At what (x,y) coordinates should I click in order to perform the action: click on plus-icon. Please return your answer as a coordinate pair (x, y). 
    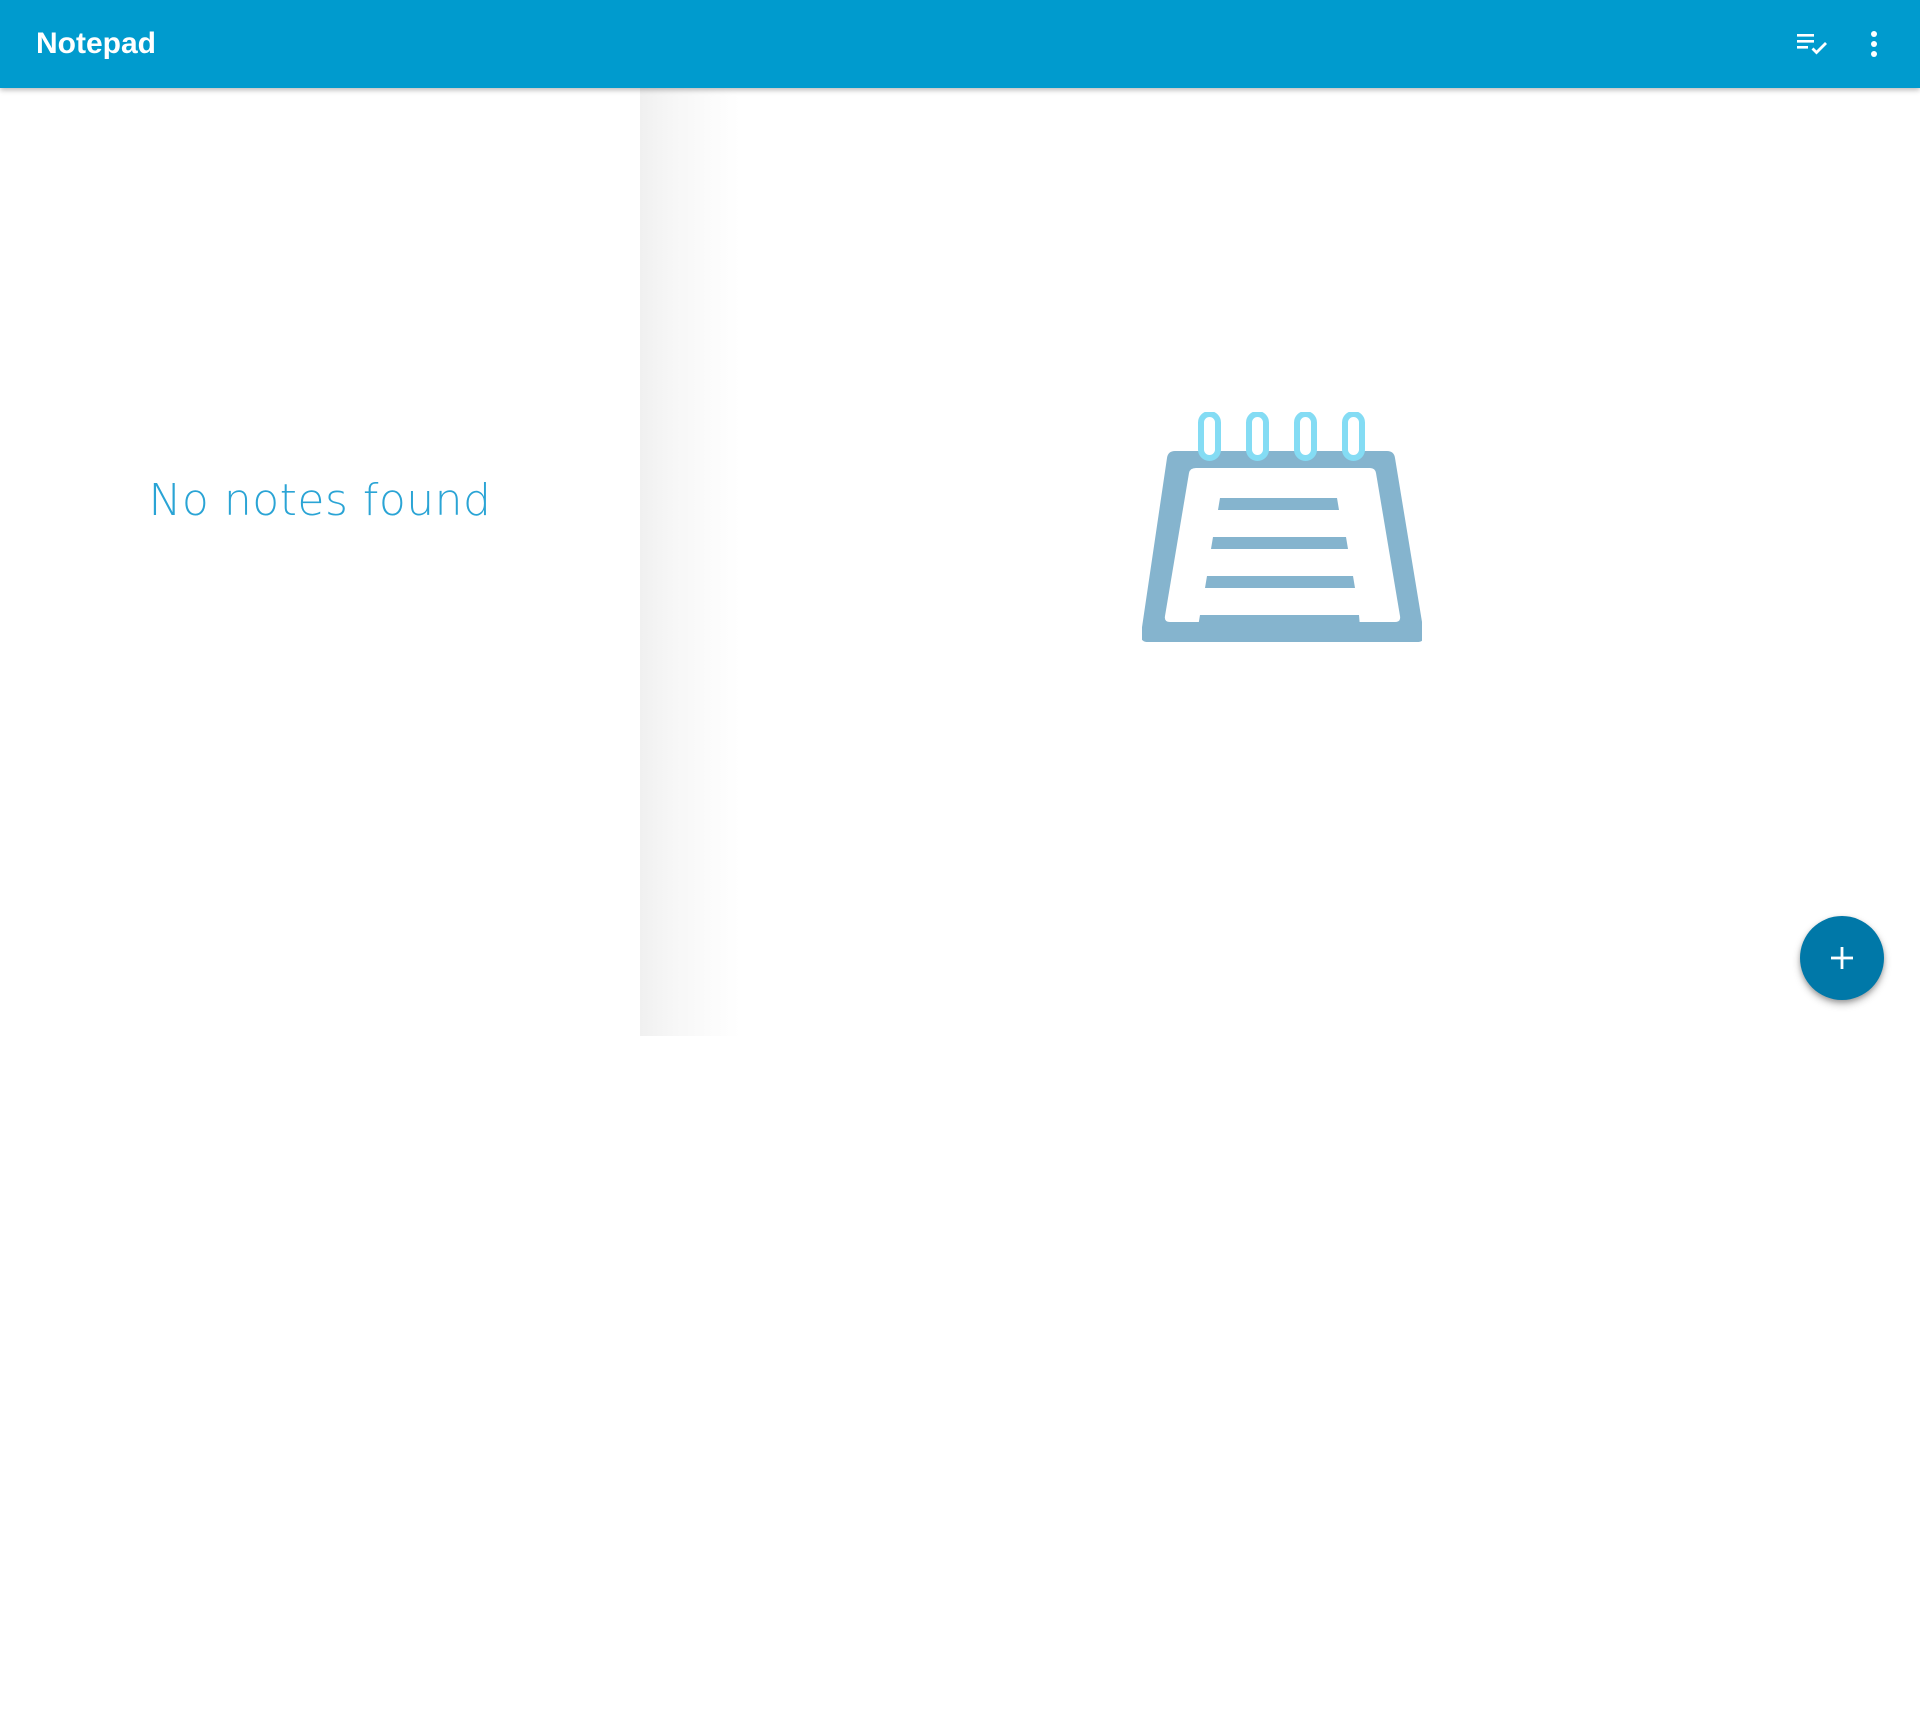
    Looking at the image, I should click on (1842, 958).